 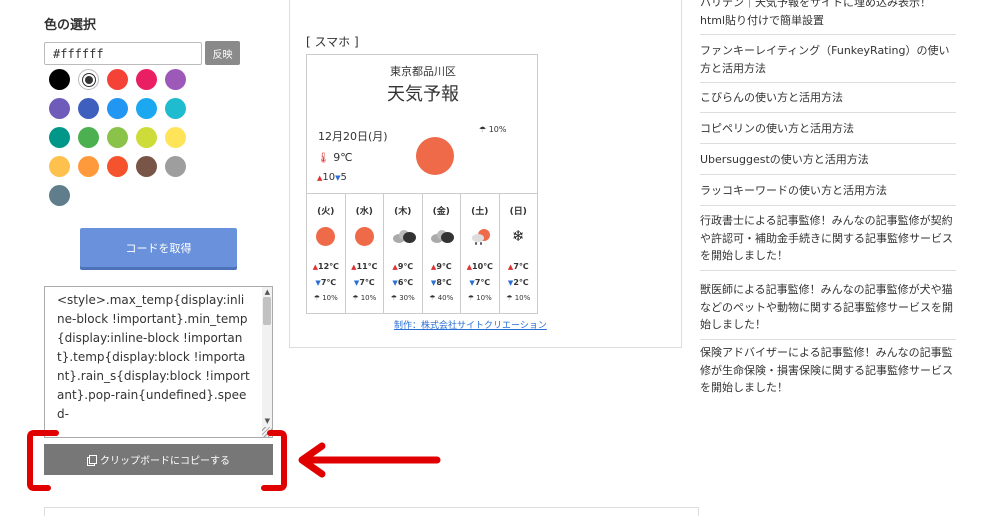 I want to click on apply-color-button: 反映, so click(x=222, y=53).